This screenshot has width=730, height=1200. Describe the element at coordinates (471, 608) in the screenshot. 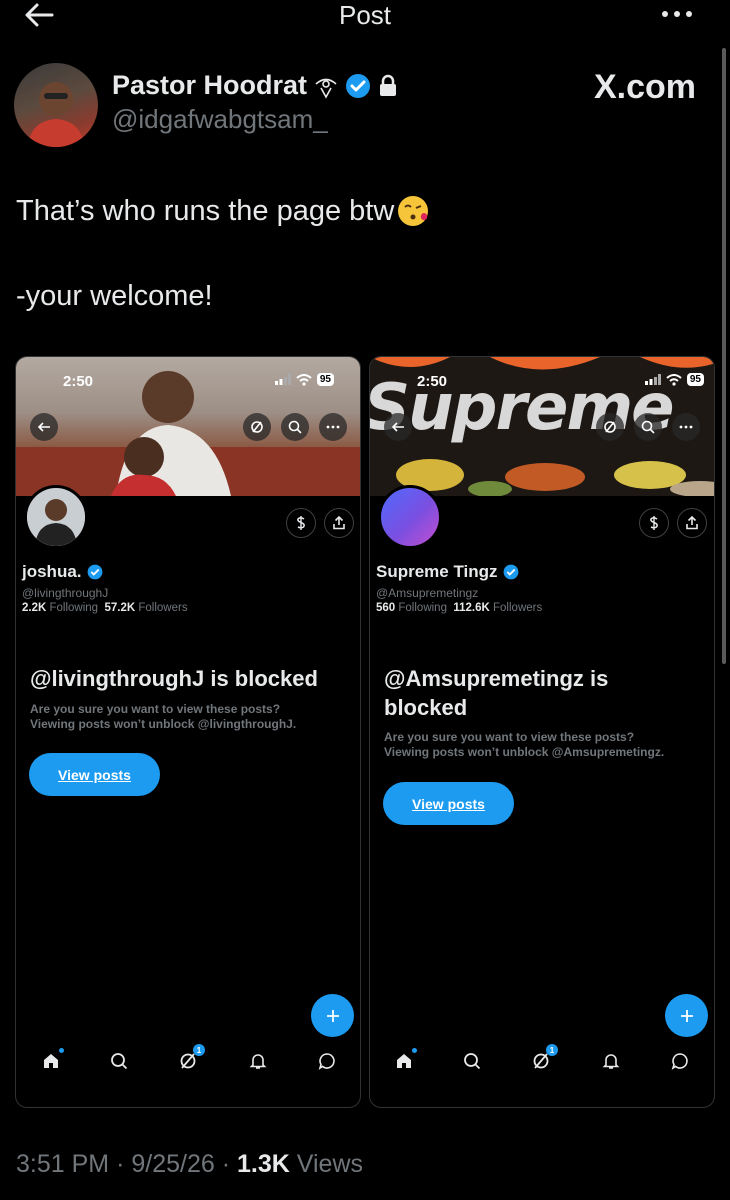

I see `followers-count: 112.6K` at that location.